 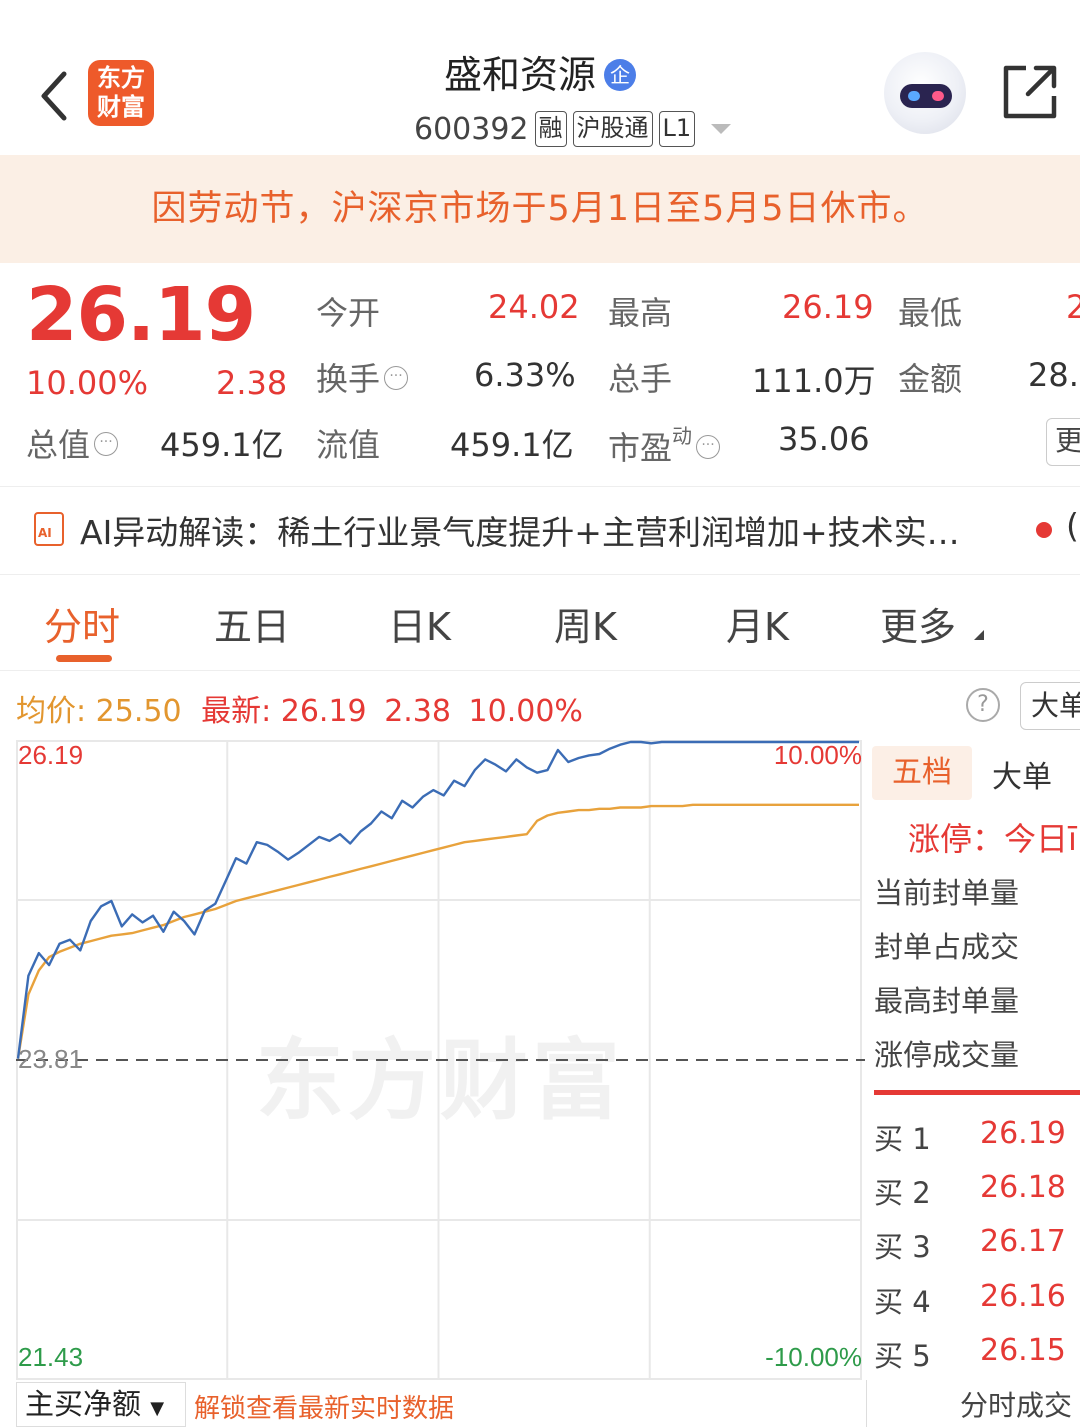 What do you see at coordinates (550, 129) in the screenshot?
I see `margin-tag: 融` at bounding box center [550, 129].